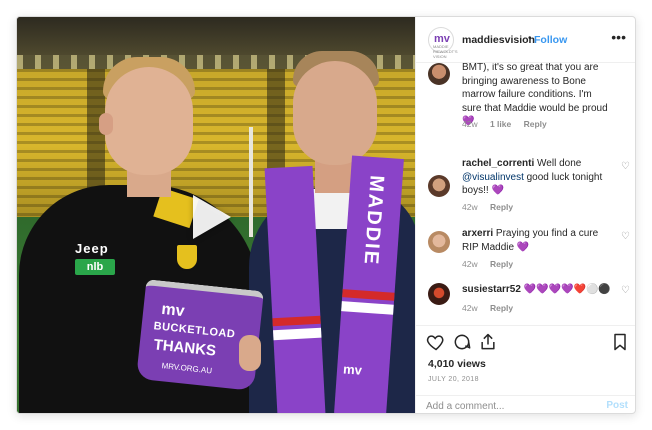 This screenshot has width=652, height=430. Describe the element at coordinates (567, 289) in the screenshot. I see `emoji-hearts-icon: 💜💜💜💜❤️⚪⚫` at that location.